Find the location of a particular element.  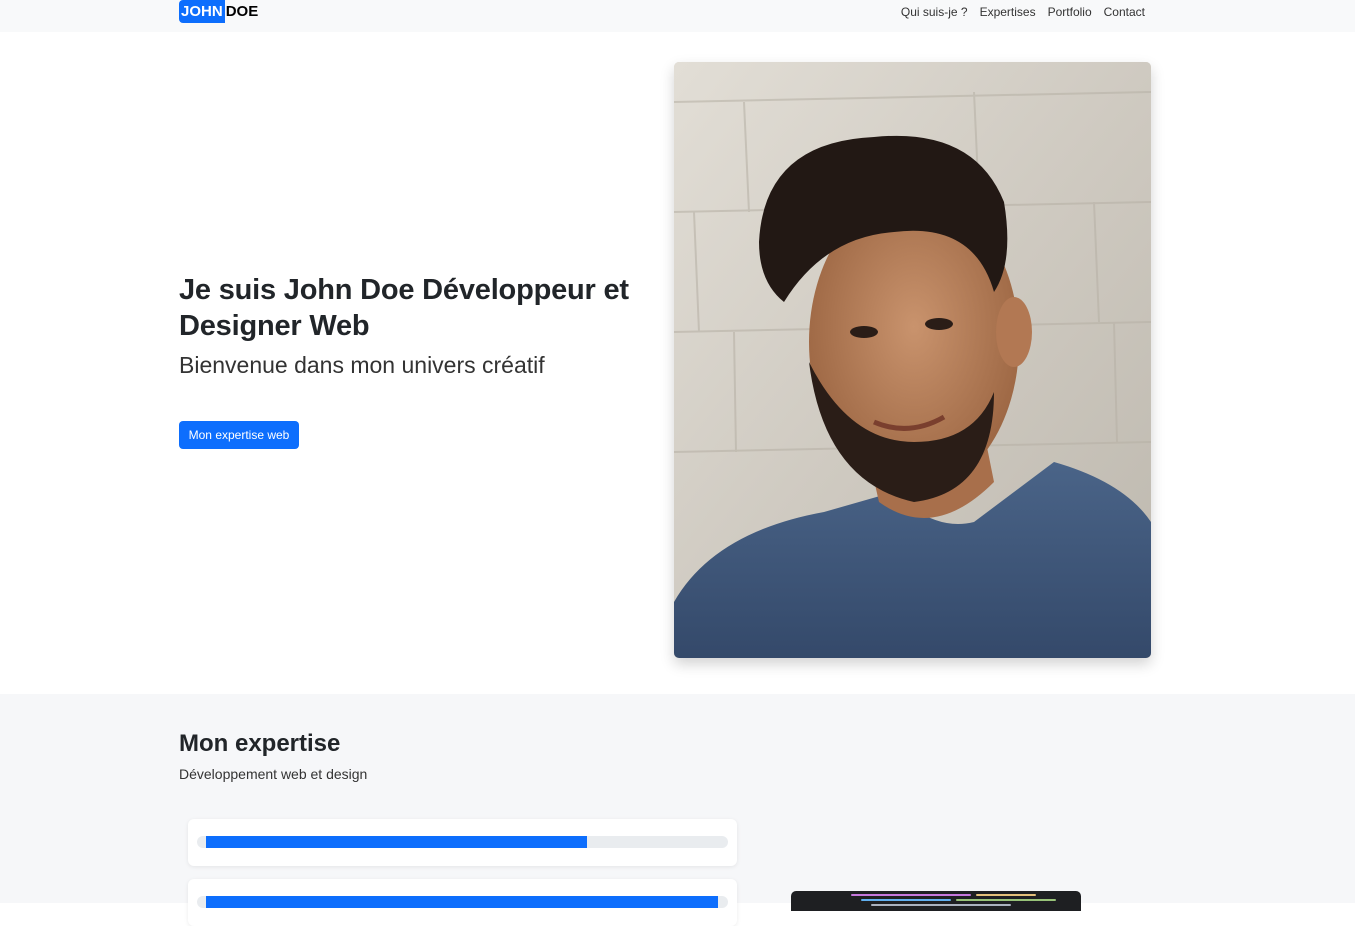

nav-link-portfolio: Portfolio is located at coordinates (1070, 12).